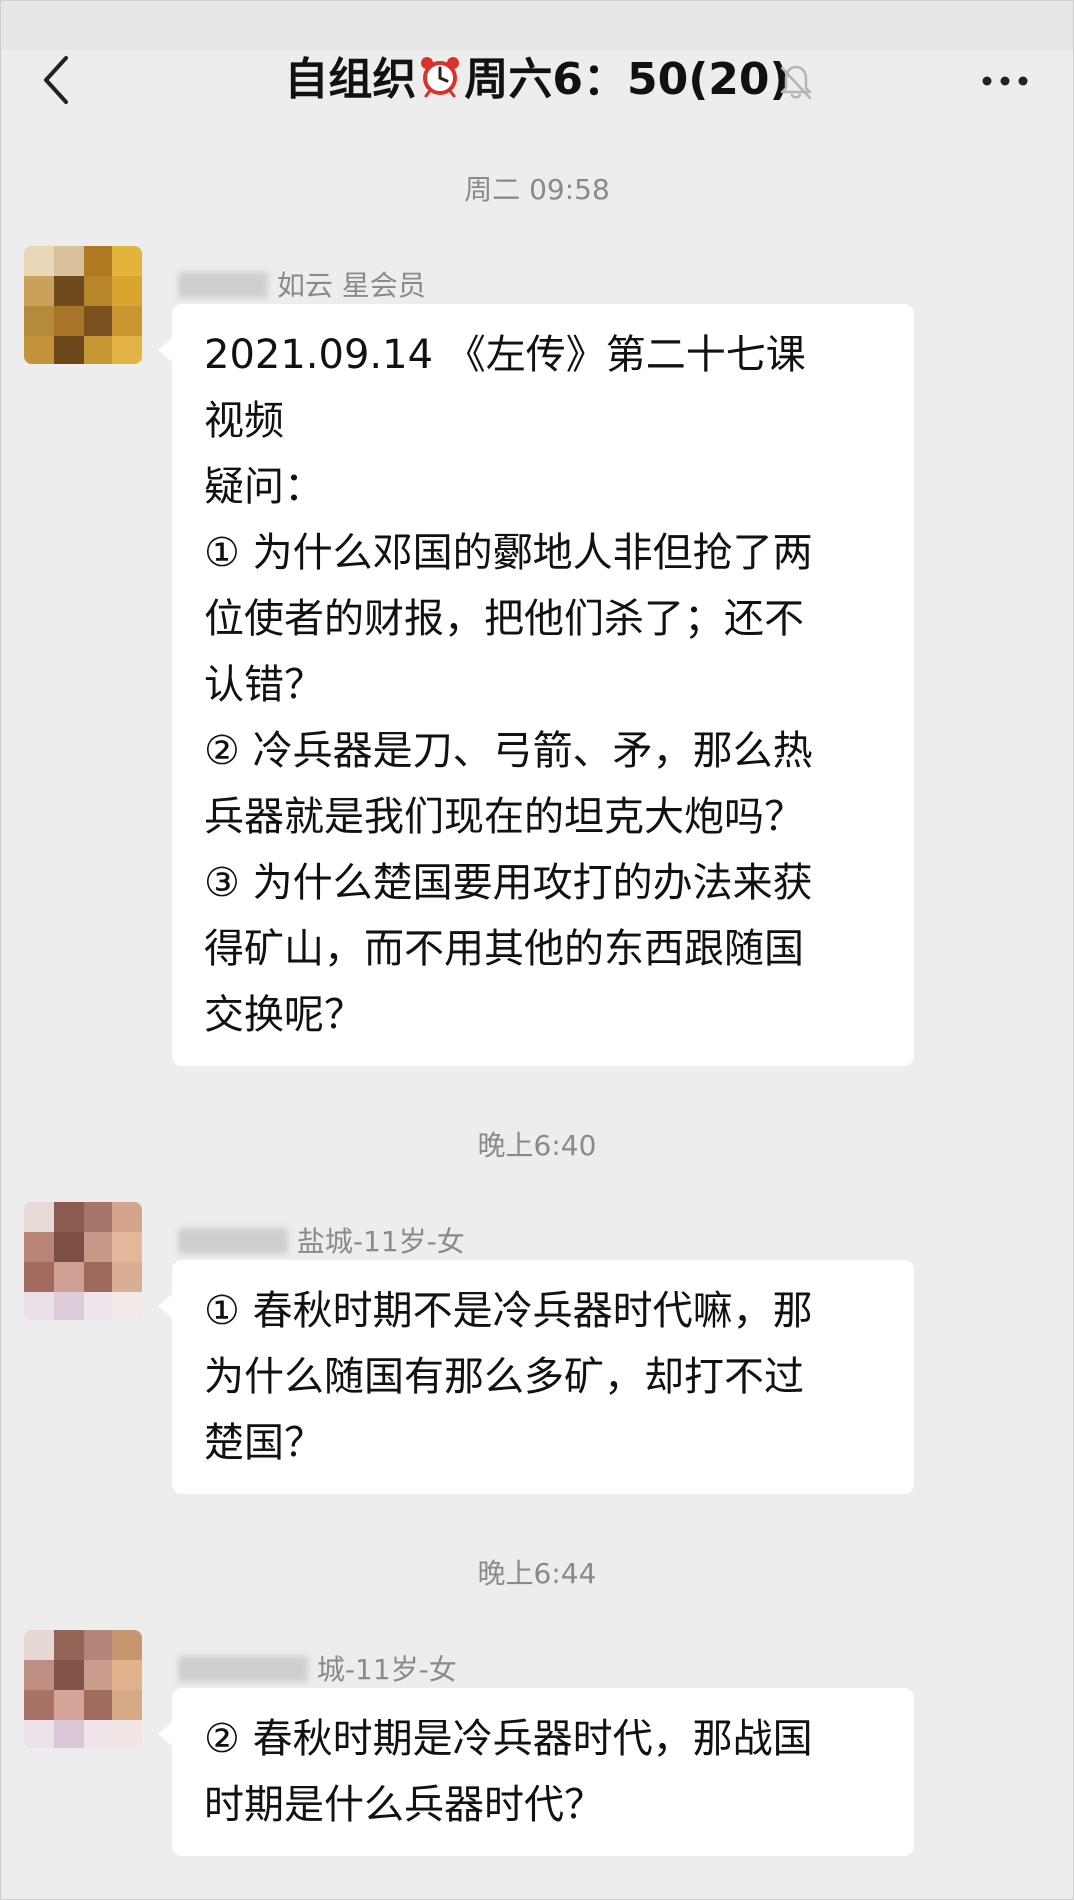 This screenshot has width=1074, height=1900. I want to click on message-line: 时期是什么兵器时代？, so click(404, 1805).